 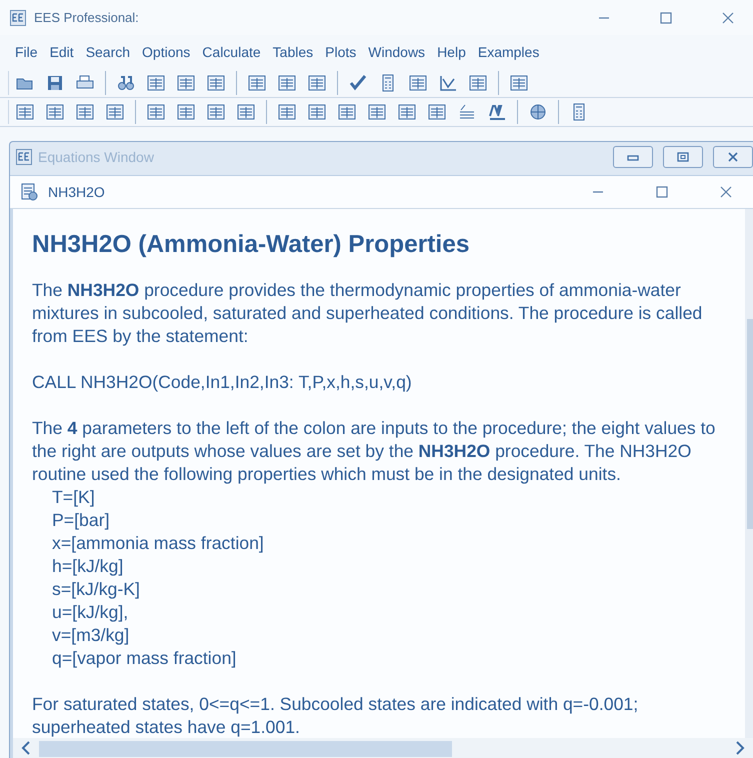 I want to click on menu-item: Tables, so click(x=293, y=52).